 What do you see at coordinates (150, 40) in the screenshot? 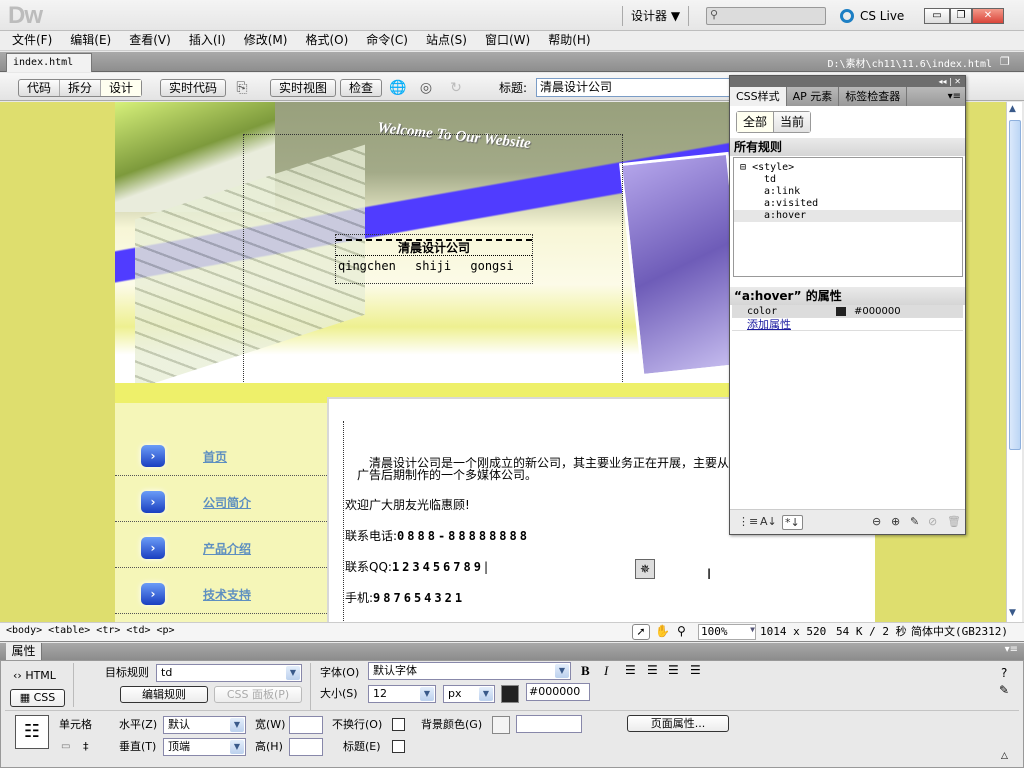
I see `menu-view: 查看(V)` at bounding box center [150, 40].